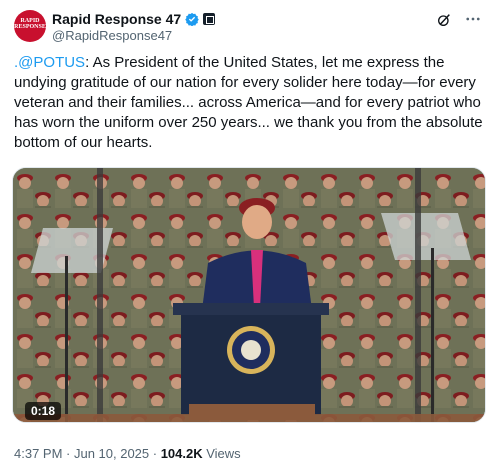  I want to click on timestamp: 4:37 PM · Jun 10, 2025 ·, so click(87, 453).